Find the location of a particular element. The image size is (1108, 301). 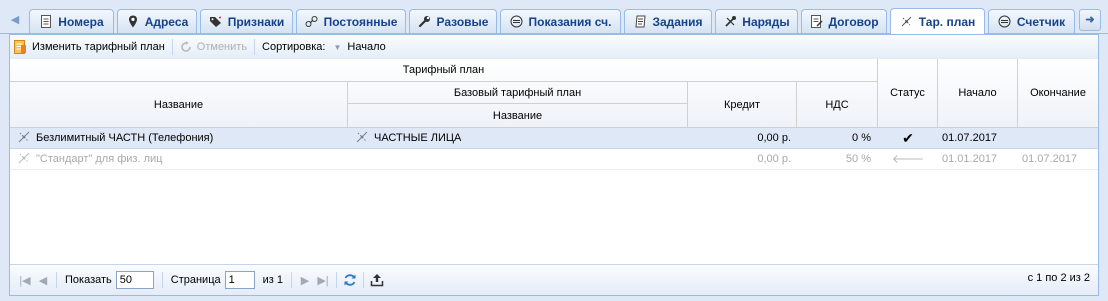

base-plan-name: ЧАСТНЫЕ ЛИЦА is located at coordinates (418, 138).